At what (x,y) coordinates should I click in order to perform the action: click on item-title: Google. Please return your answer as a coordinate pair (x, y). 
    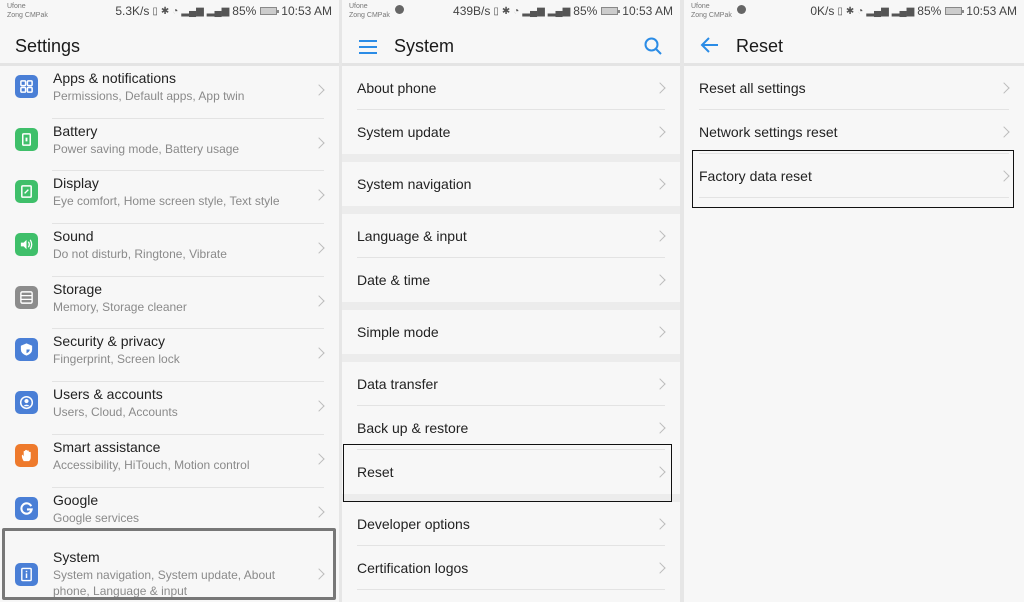
    Looking at the image, I should click on (76, 499).